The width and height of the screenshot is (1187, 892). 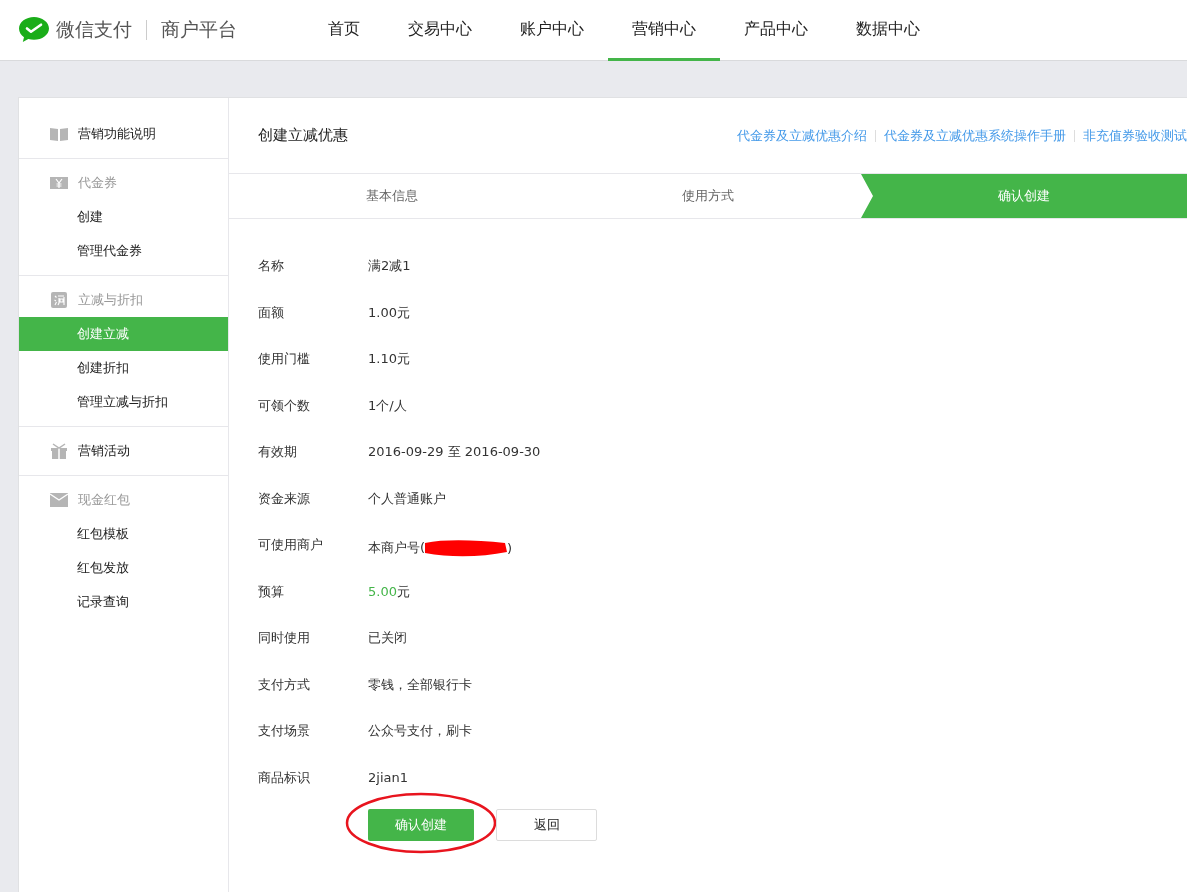 I want to click on field-value: 公众号支付，刷卡, so click(x=420, y=731).